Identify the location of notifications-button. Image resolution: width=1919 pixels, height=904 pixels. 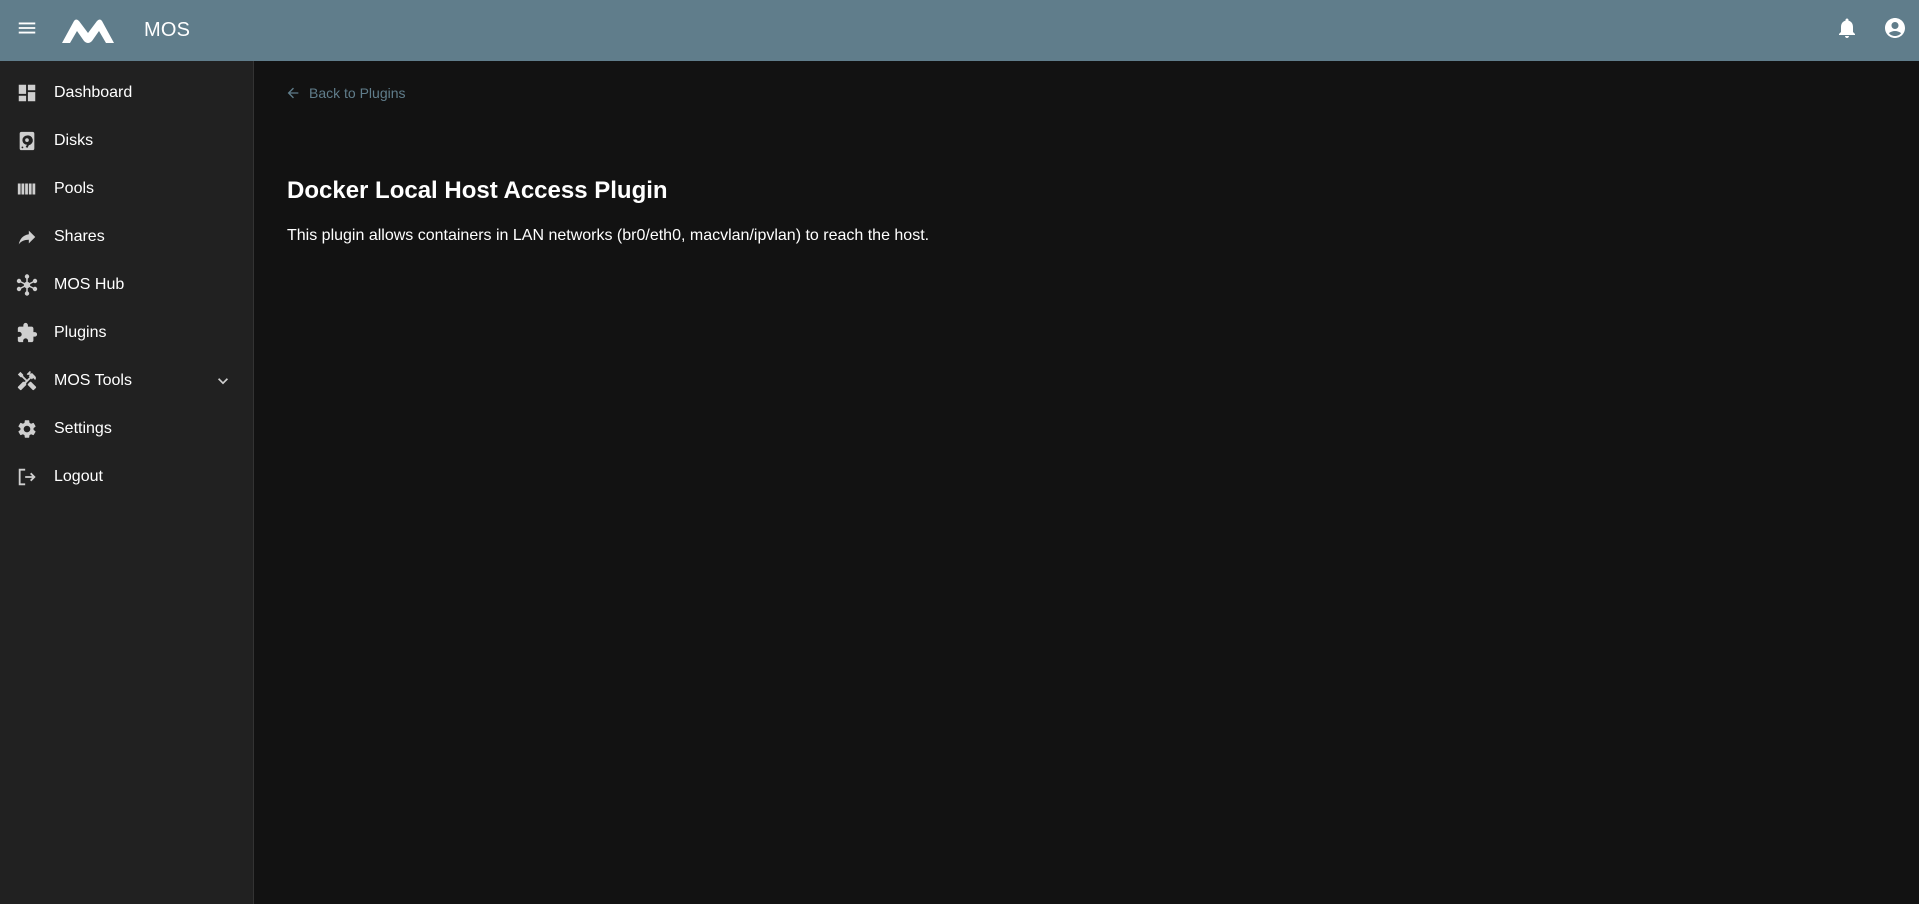
(1847, 31).